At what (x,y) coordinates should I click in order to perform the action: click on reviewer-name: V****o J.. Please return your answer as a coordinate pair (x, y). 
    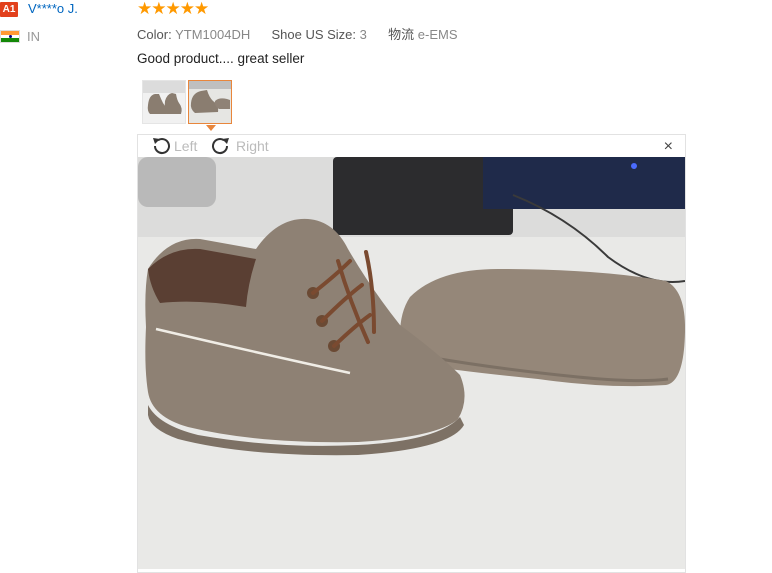
    Looking at the image, I should click on (53, 8).